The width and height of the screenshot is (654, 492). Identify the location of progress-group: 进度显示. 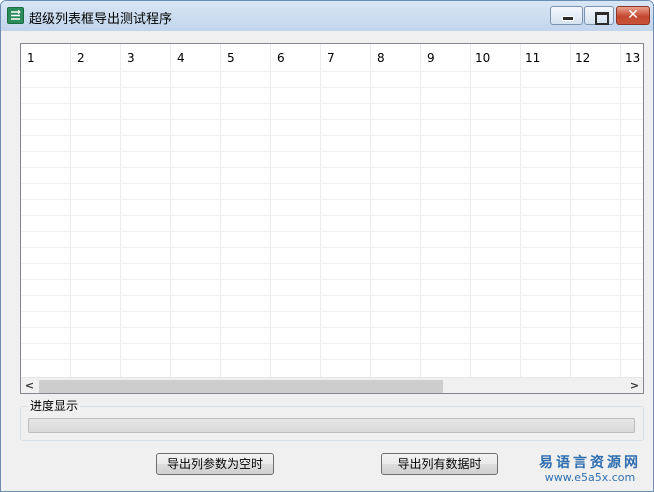
(332, 420).